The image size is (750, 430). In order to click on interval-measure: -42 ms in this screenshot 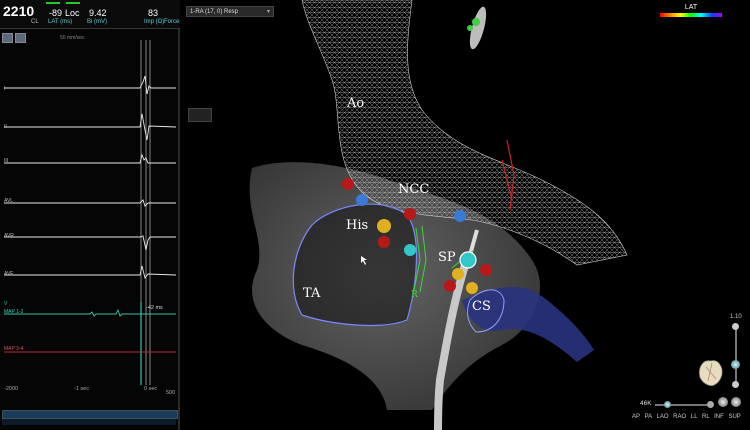, I will do `click(154, 308)`.